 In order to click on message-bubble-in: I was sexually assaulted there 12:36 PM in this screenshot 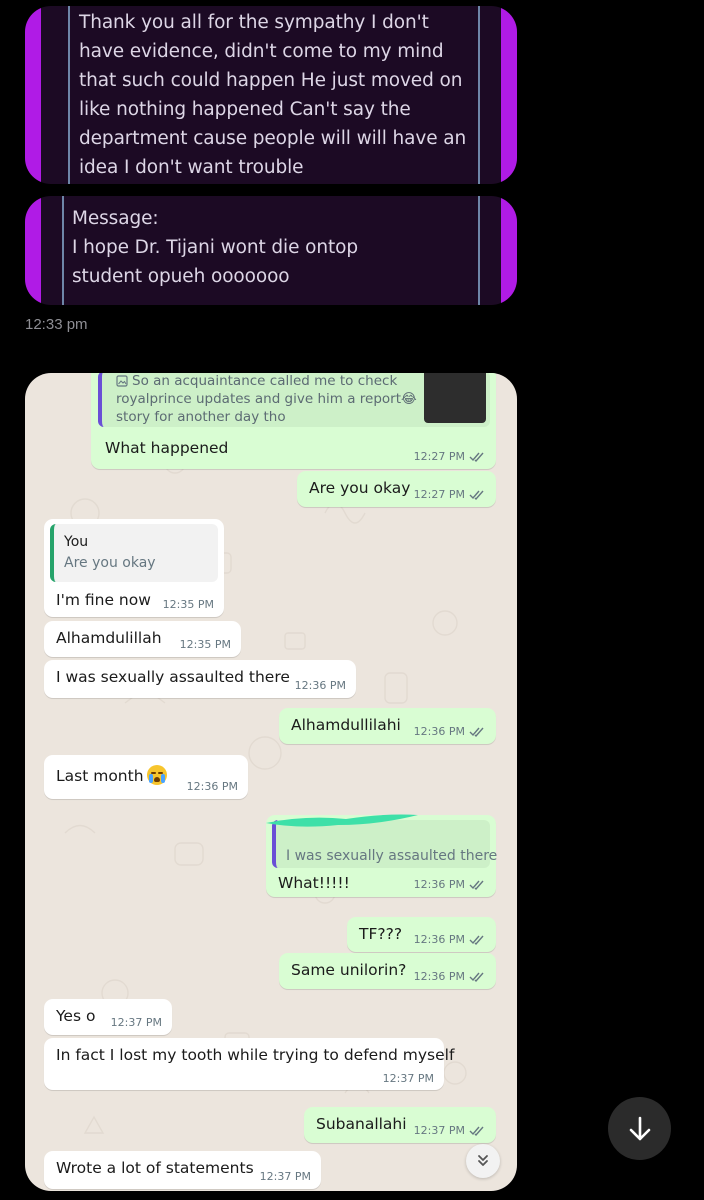, I will do `click(200, 679)`.